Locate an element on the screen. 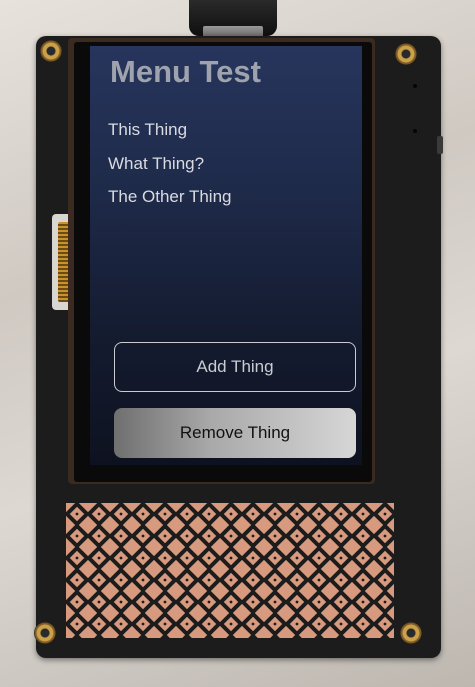 This screenshot has width=475, height=687. menu-item-what-thing: What Thing? is located at coordinates (169, 170).